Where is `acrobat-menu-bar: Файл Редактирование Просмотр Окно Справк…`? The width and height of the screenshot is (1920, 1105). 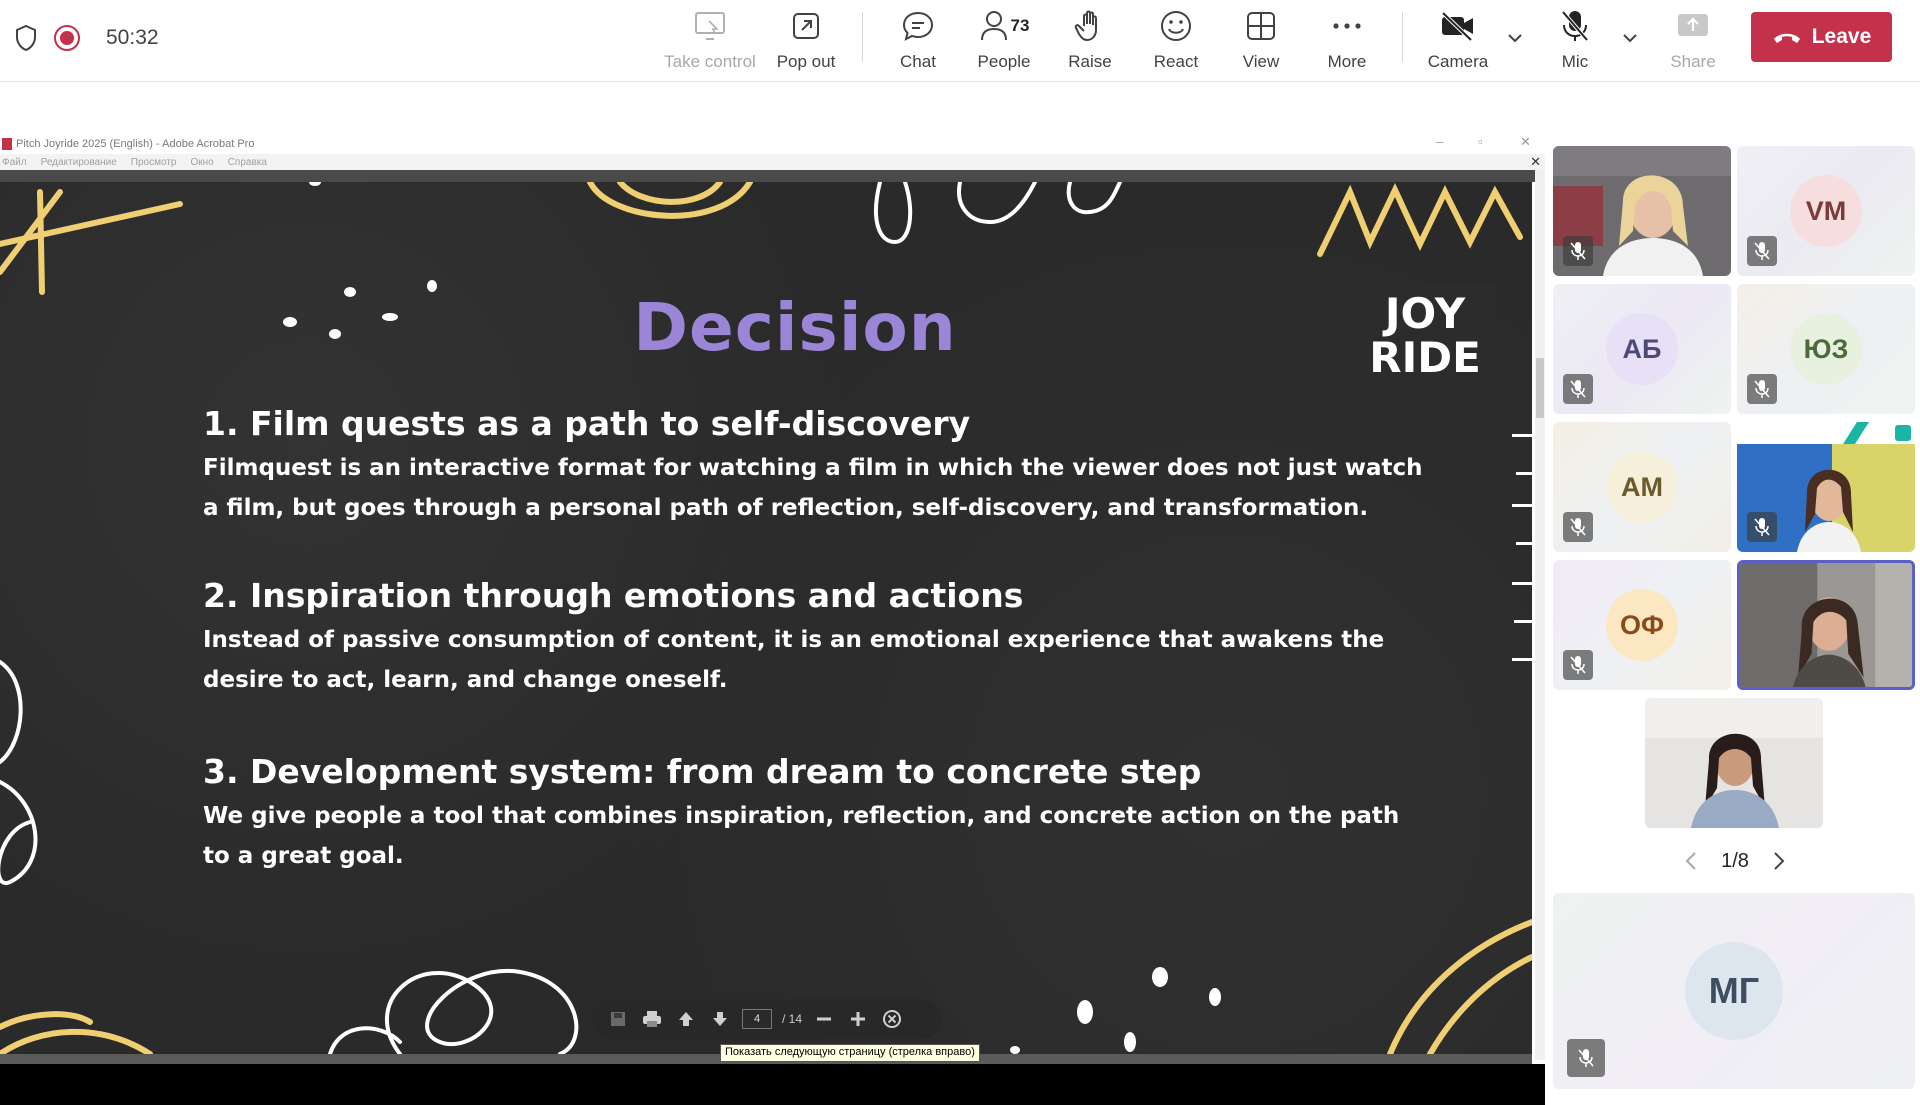 acrobat-menu-bar: Файл Редактирование Просмотр Окно Справк… is located at coordinates (772, 162).